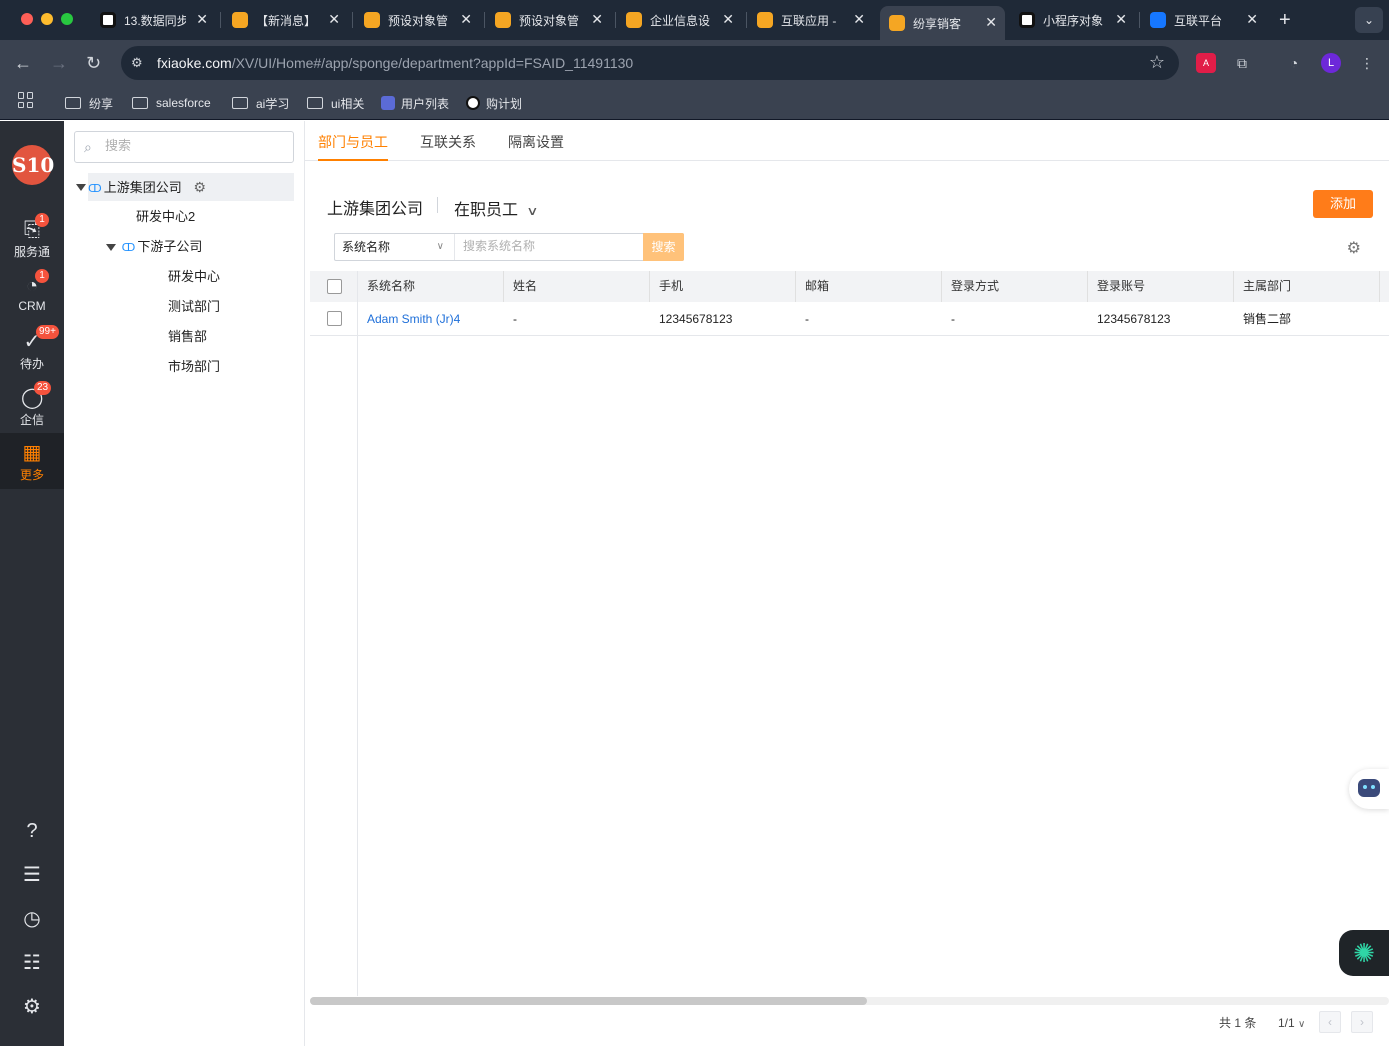 The image size is (1389, 1046). Describe the element at coordinates (32, 1007) in the screenshot. I see `settings-gear-icon: ⚙` at that location.